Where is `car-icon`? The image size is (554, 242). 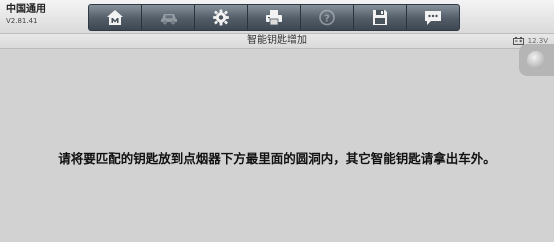 car-icon is located at coordinates (169, 19).